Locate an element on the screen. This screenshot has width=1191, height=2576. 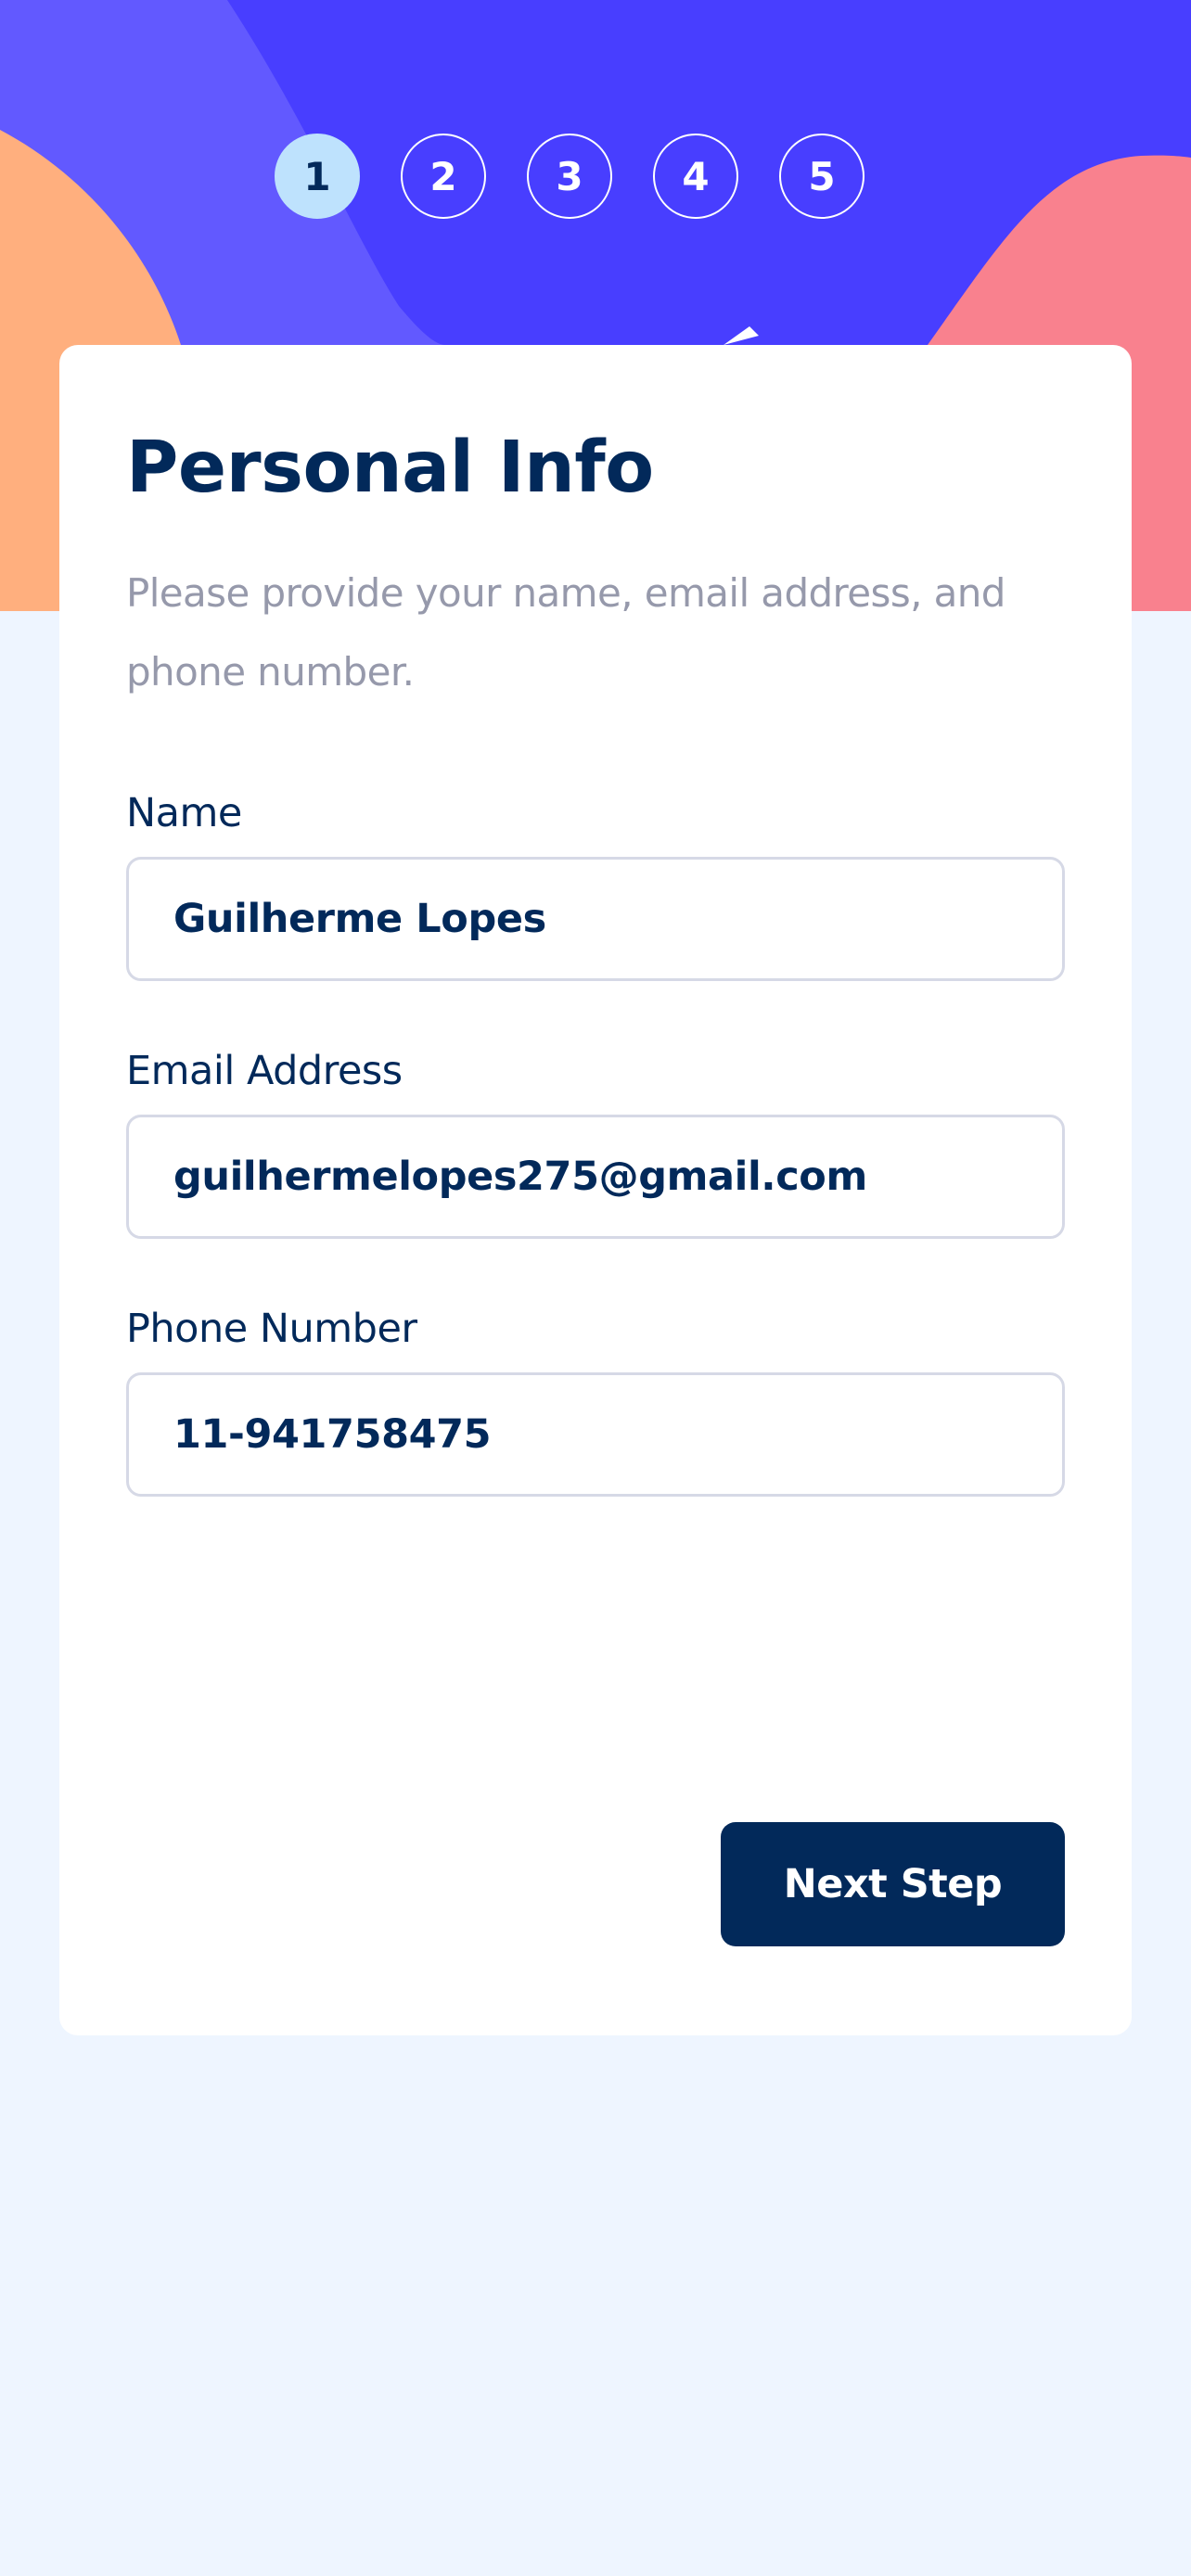
name-input is located at coordinates (595, 919).